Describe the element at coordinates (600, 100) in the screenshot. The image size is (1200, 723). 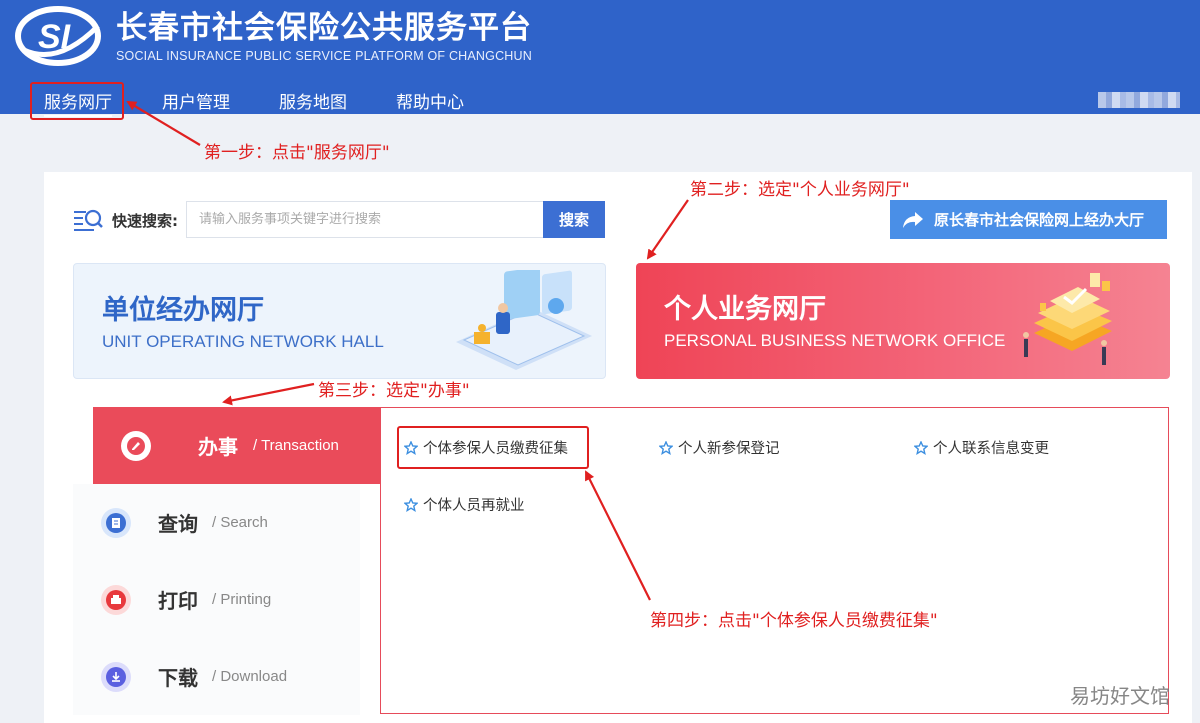
I see `main-nav: 服务网厅 用户管理 服务地图 帮助中心` at that location.